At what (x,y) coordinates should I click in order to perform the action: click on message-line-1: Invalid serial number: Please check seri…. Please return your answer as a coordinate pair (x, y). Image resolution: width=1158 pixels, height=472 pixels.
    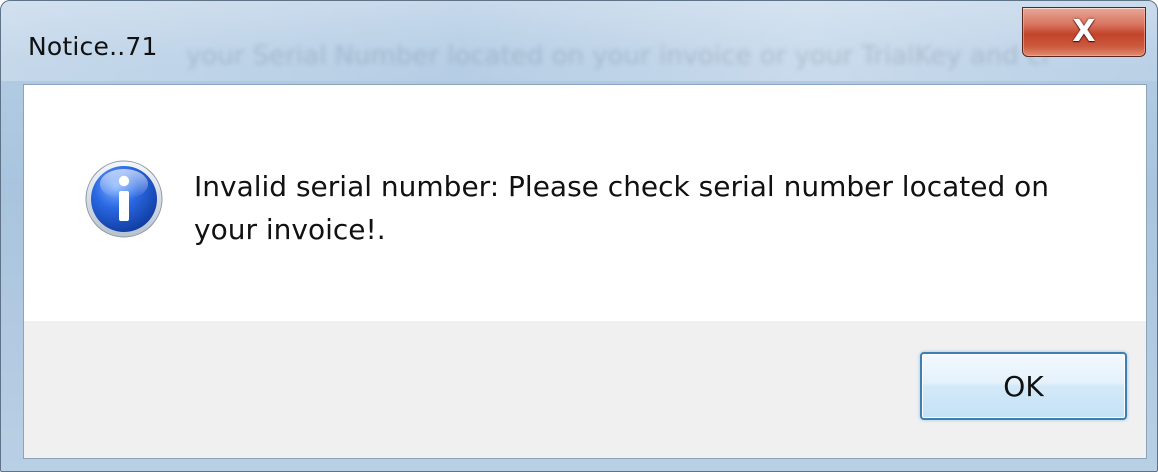
    Looking at the image, I should click on (622, 186).